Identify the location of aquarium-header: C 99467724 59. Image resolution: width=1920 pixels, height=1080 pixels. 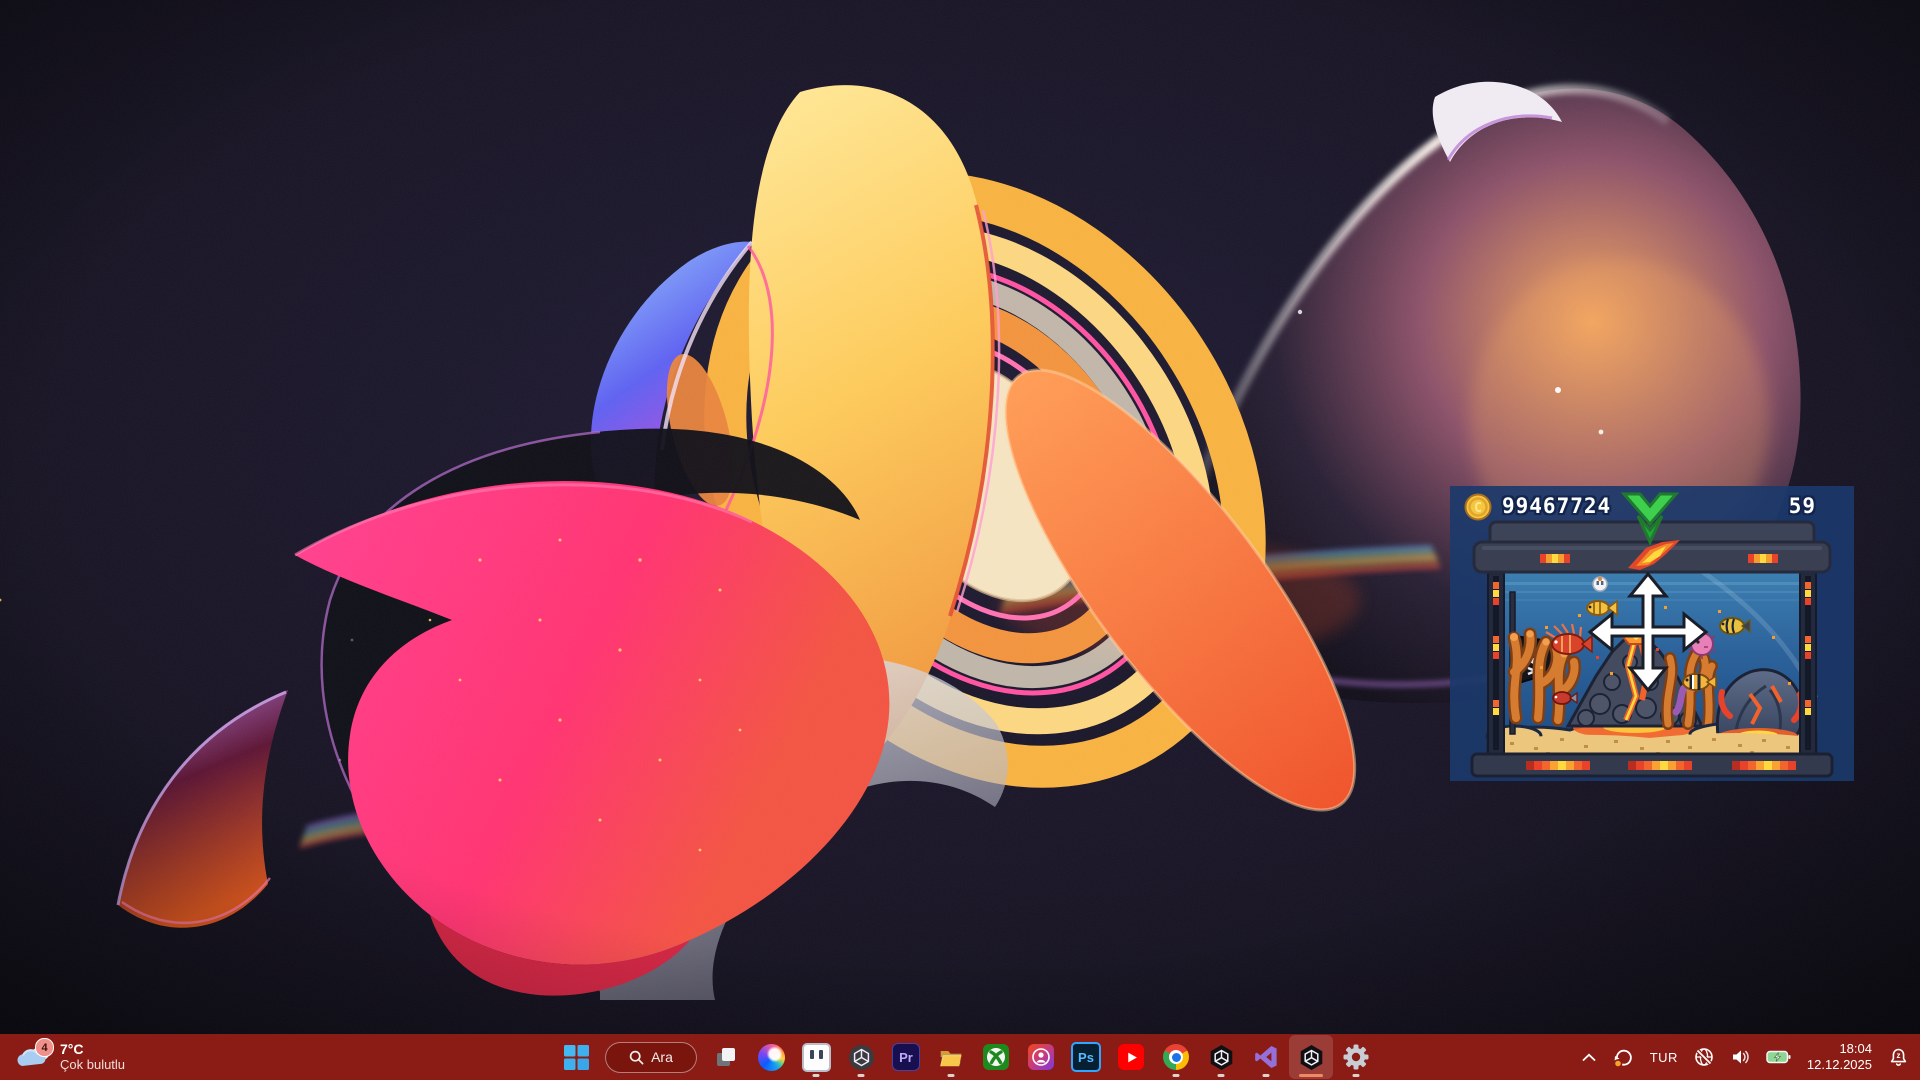
(1652, 516).